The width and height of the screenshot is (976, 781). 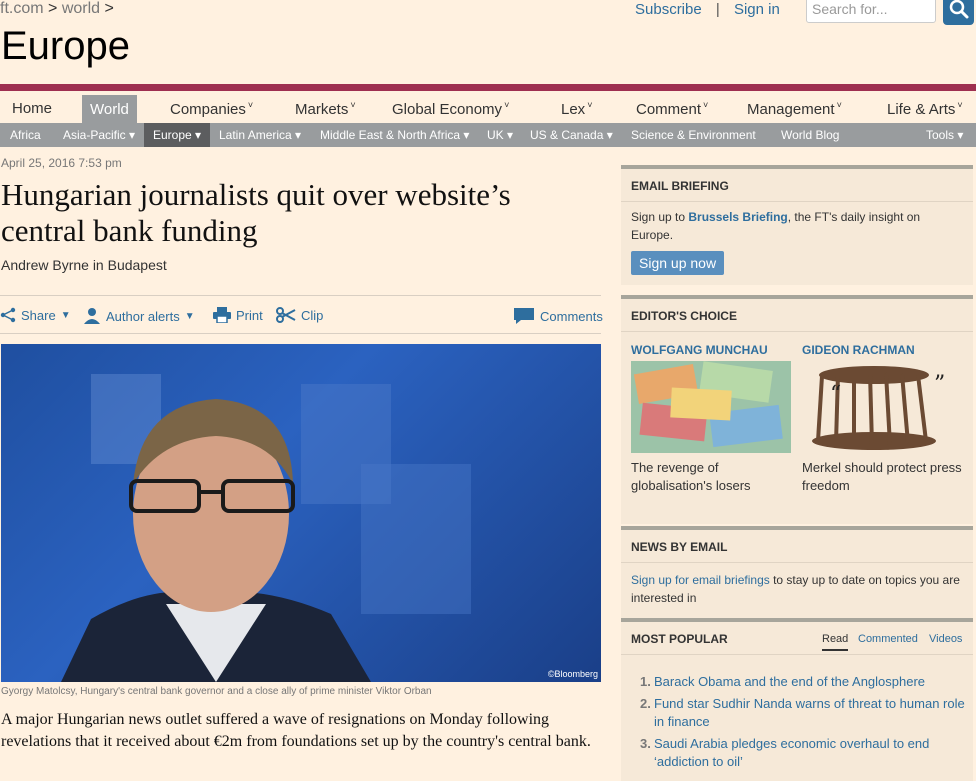 I want to click on tab-read: Read, so click(x=835, y=642).